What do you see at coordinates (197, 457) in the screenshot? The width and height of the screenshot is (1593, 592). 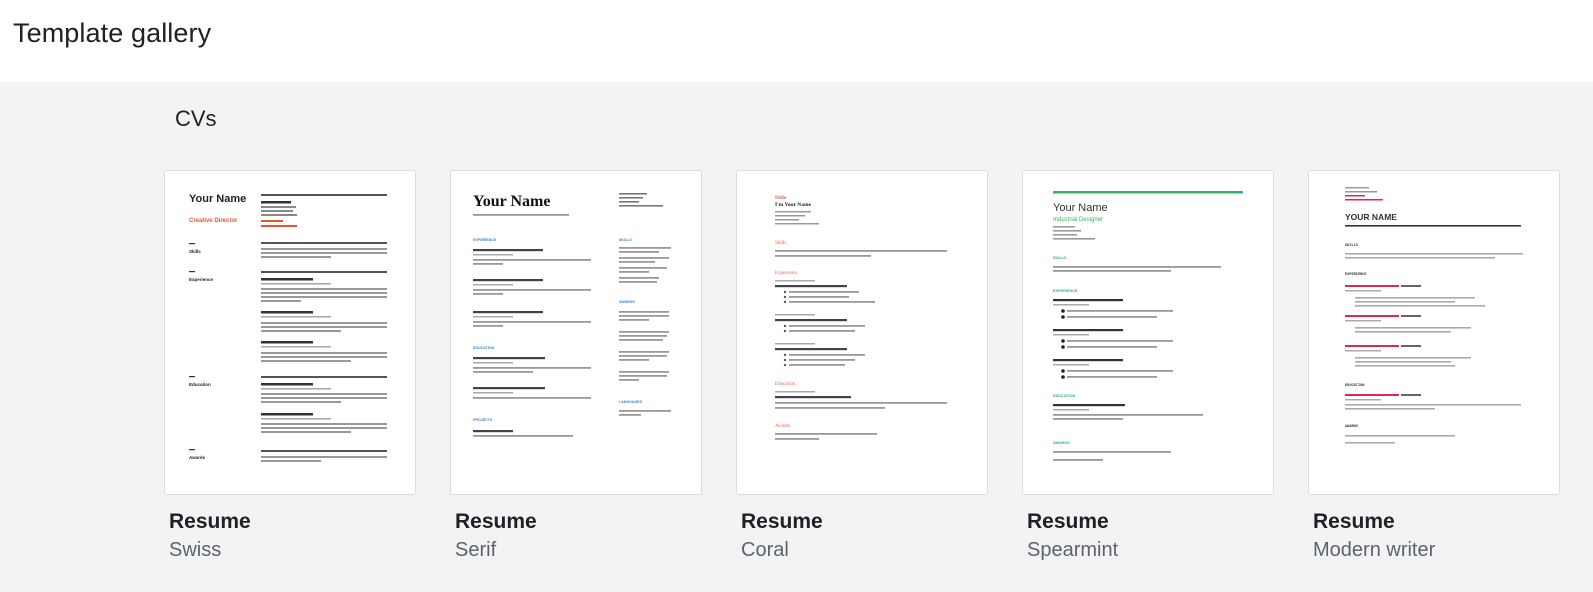 I see `swiss-section-awards: Awards` at bounding box center [197, 457].